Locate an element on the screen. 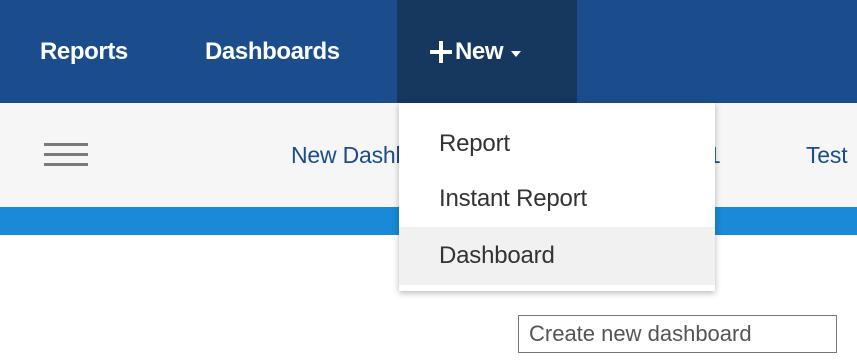 The image size is (857, 362). new-menu-label: New is located at coordinates (479, 51).